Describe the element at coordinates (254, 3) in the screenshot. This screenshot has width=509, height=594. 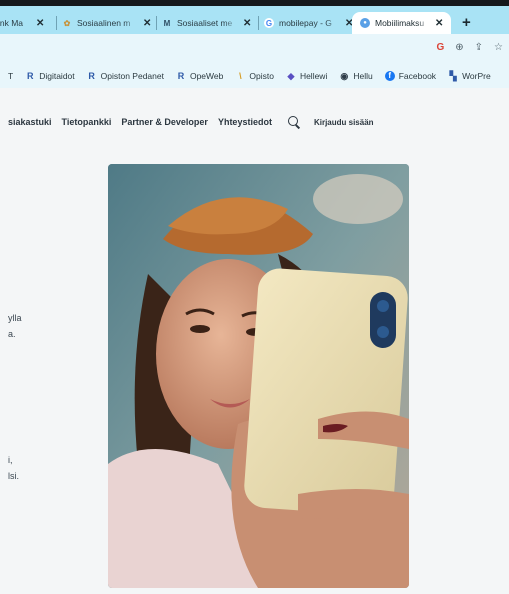
I see `window-top-border` at that location.